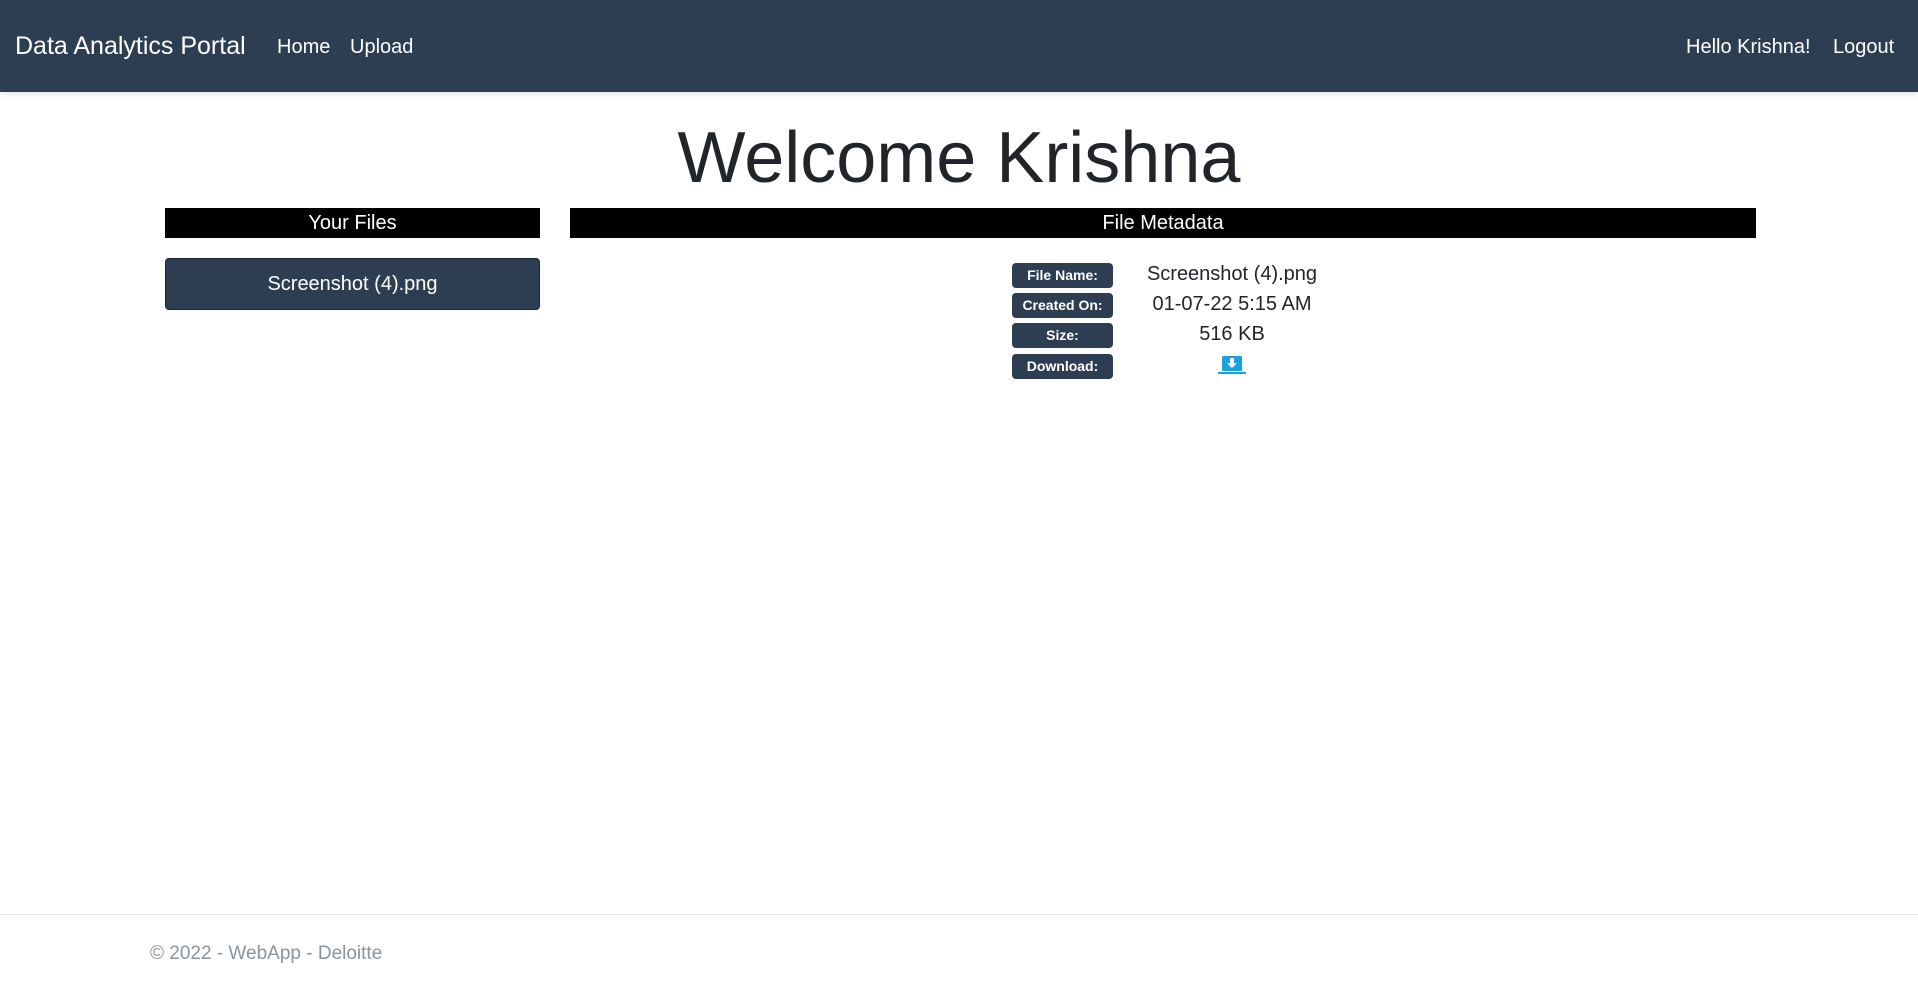 The width and height of the screenshot is (1918, 983). What do you see at coordinates (959, 158) in the screenshot?
I see `page-title: Welcome Krishna` at bounding box center [959, 158].